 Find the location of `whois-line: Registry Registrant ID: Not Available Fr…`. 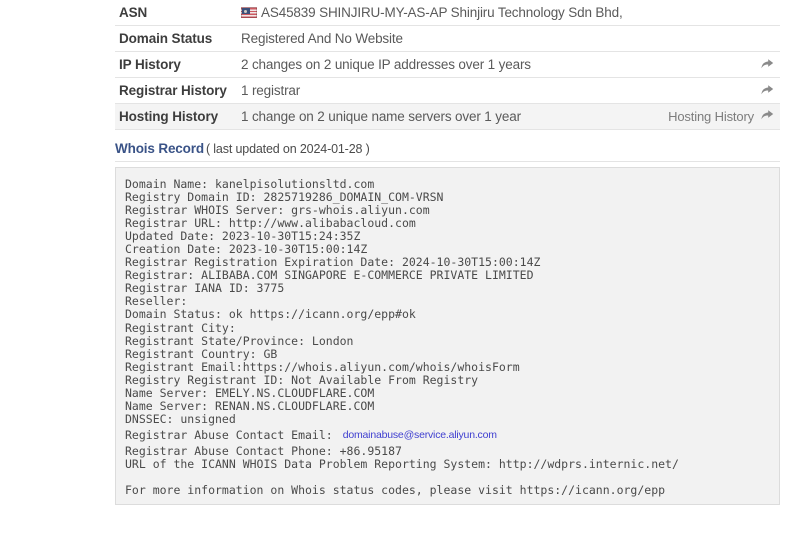

whois-line: Registry Registrant ID: Not Available Fr… is located at coordinates (302, 379).